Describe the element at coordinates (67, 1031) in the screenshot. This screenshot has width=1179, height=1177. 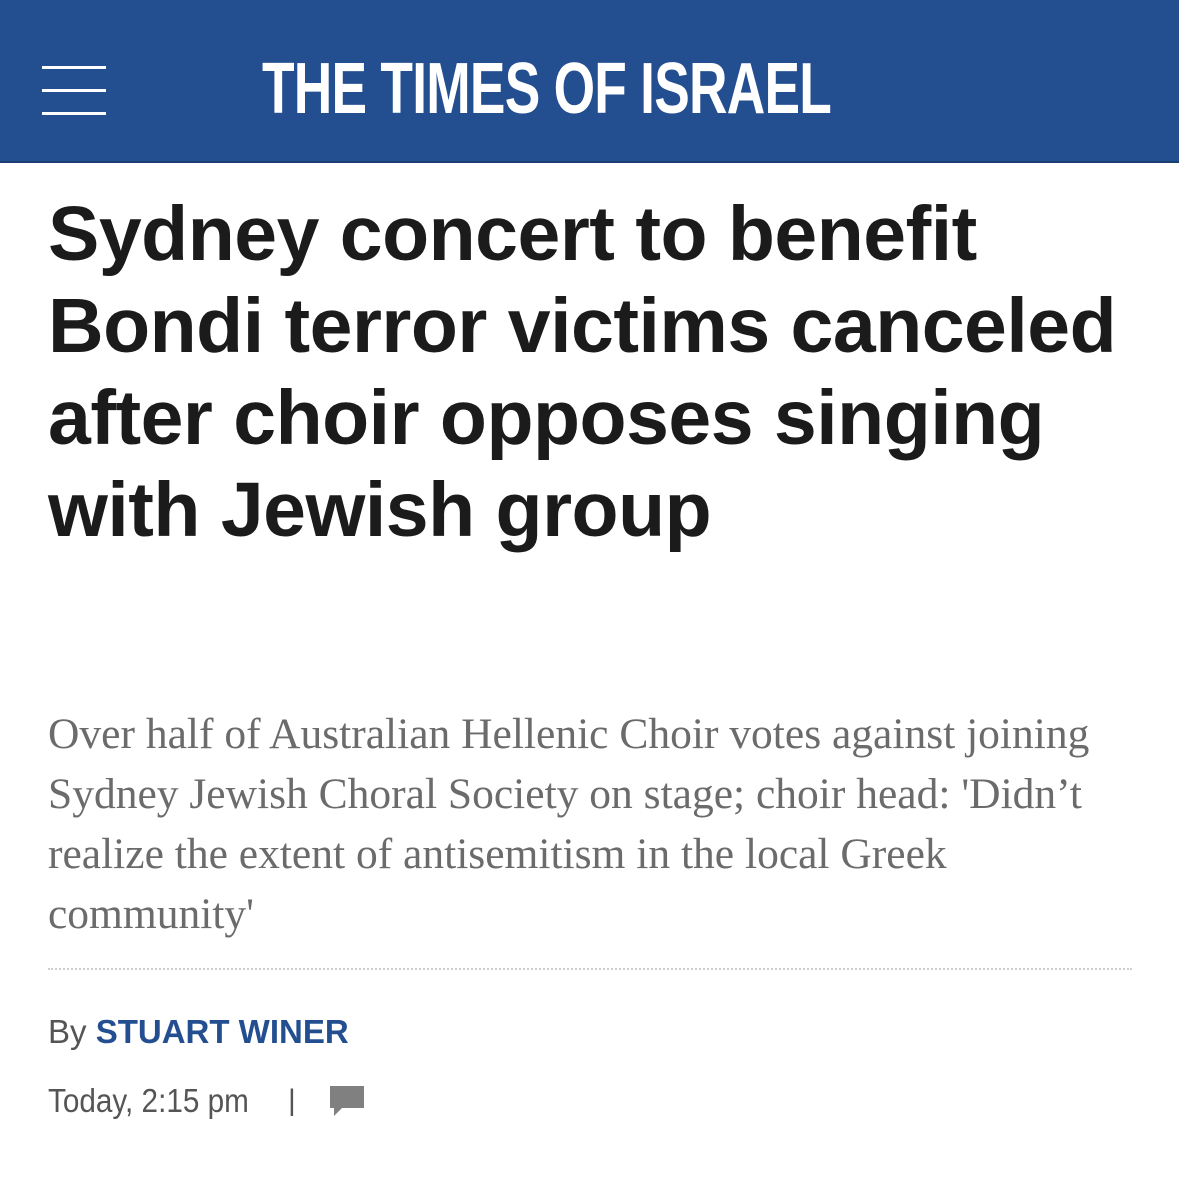
I see `byline-prefix: By` at that location.